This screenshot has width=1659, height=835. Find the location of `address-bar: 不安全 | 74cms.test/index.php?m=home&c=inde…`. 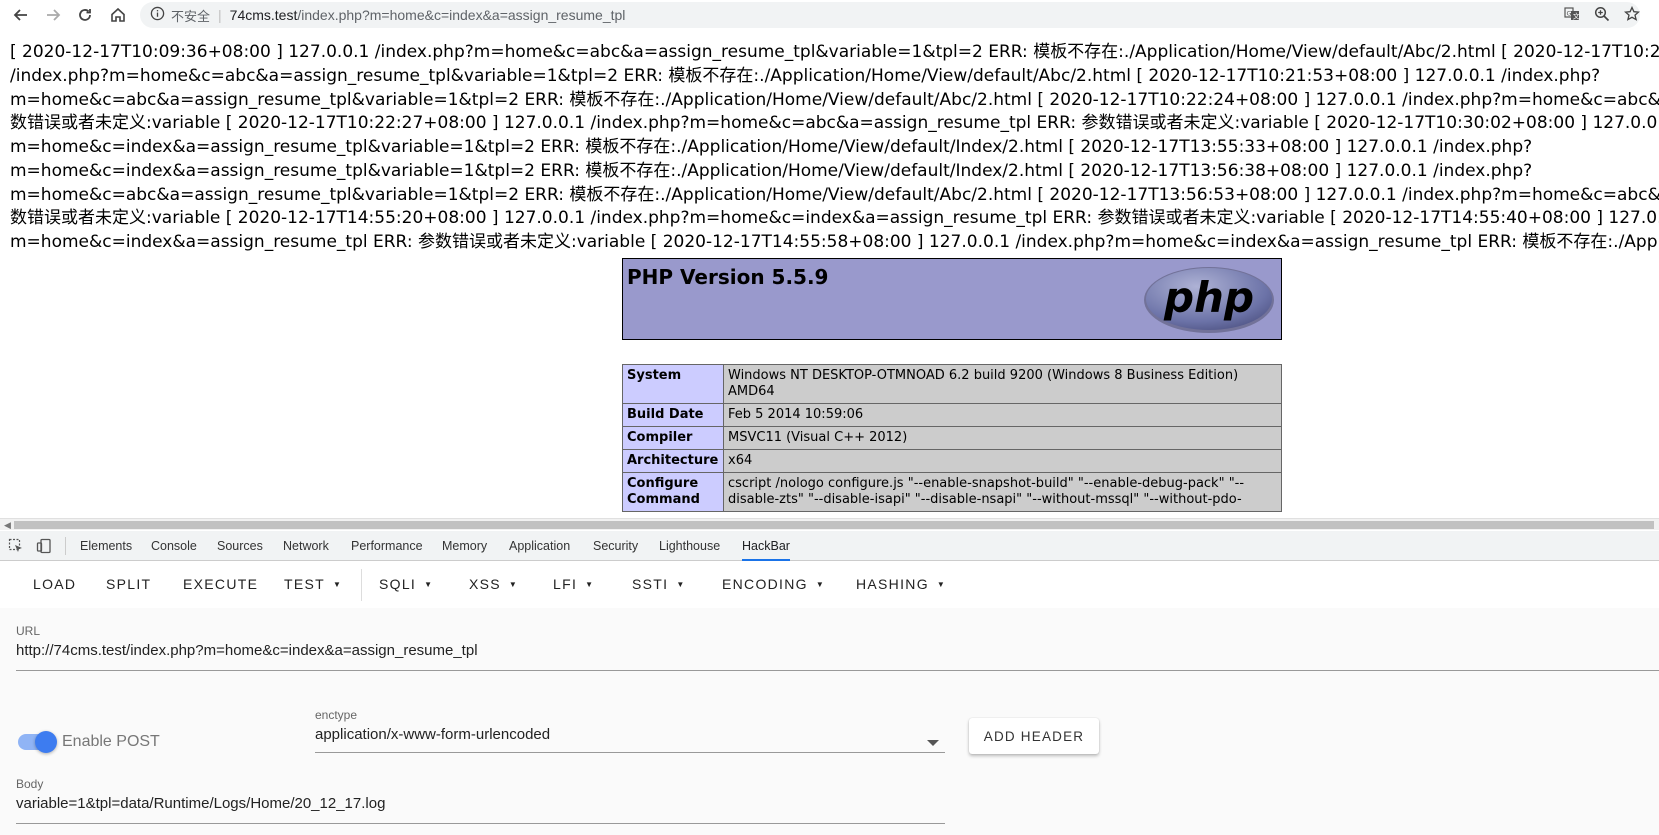

address-bar: 不安全 | 74cms.test/index.php?m=home&c=inde… is located at coordinates (890, 15).